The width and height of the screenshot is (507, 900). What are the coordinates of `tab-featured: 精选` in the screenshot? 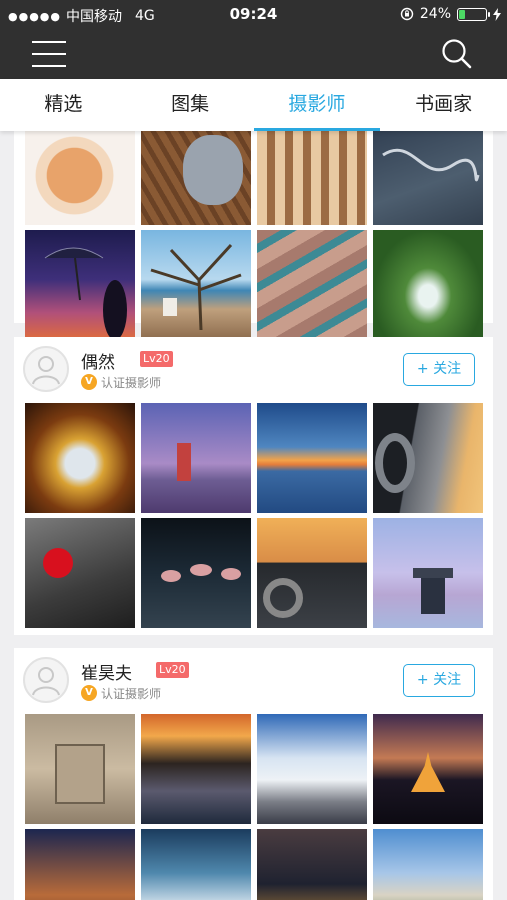 It's located at (63, 105).